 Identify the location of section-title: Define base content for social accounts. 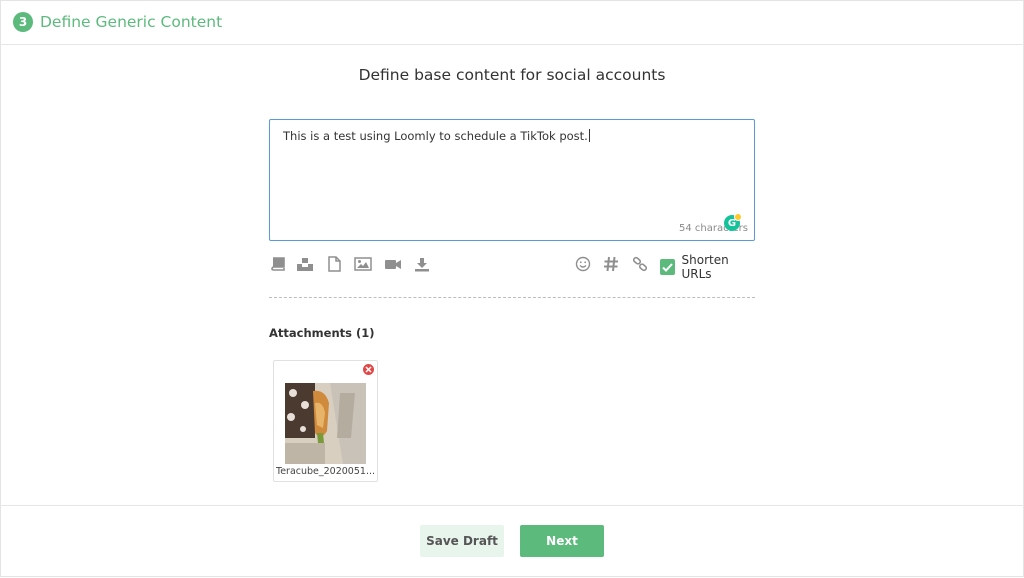
(512, 75).